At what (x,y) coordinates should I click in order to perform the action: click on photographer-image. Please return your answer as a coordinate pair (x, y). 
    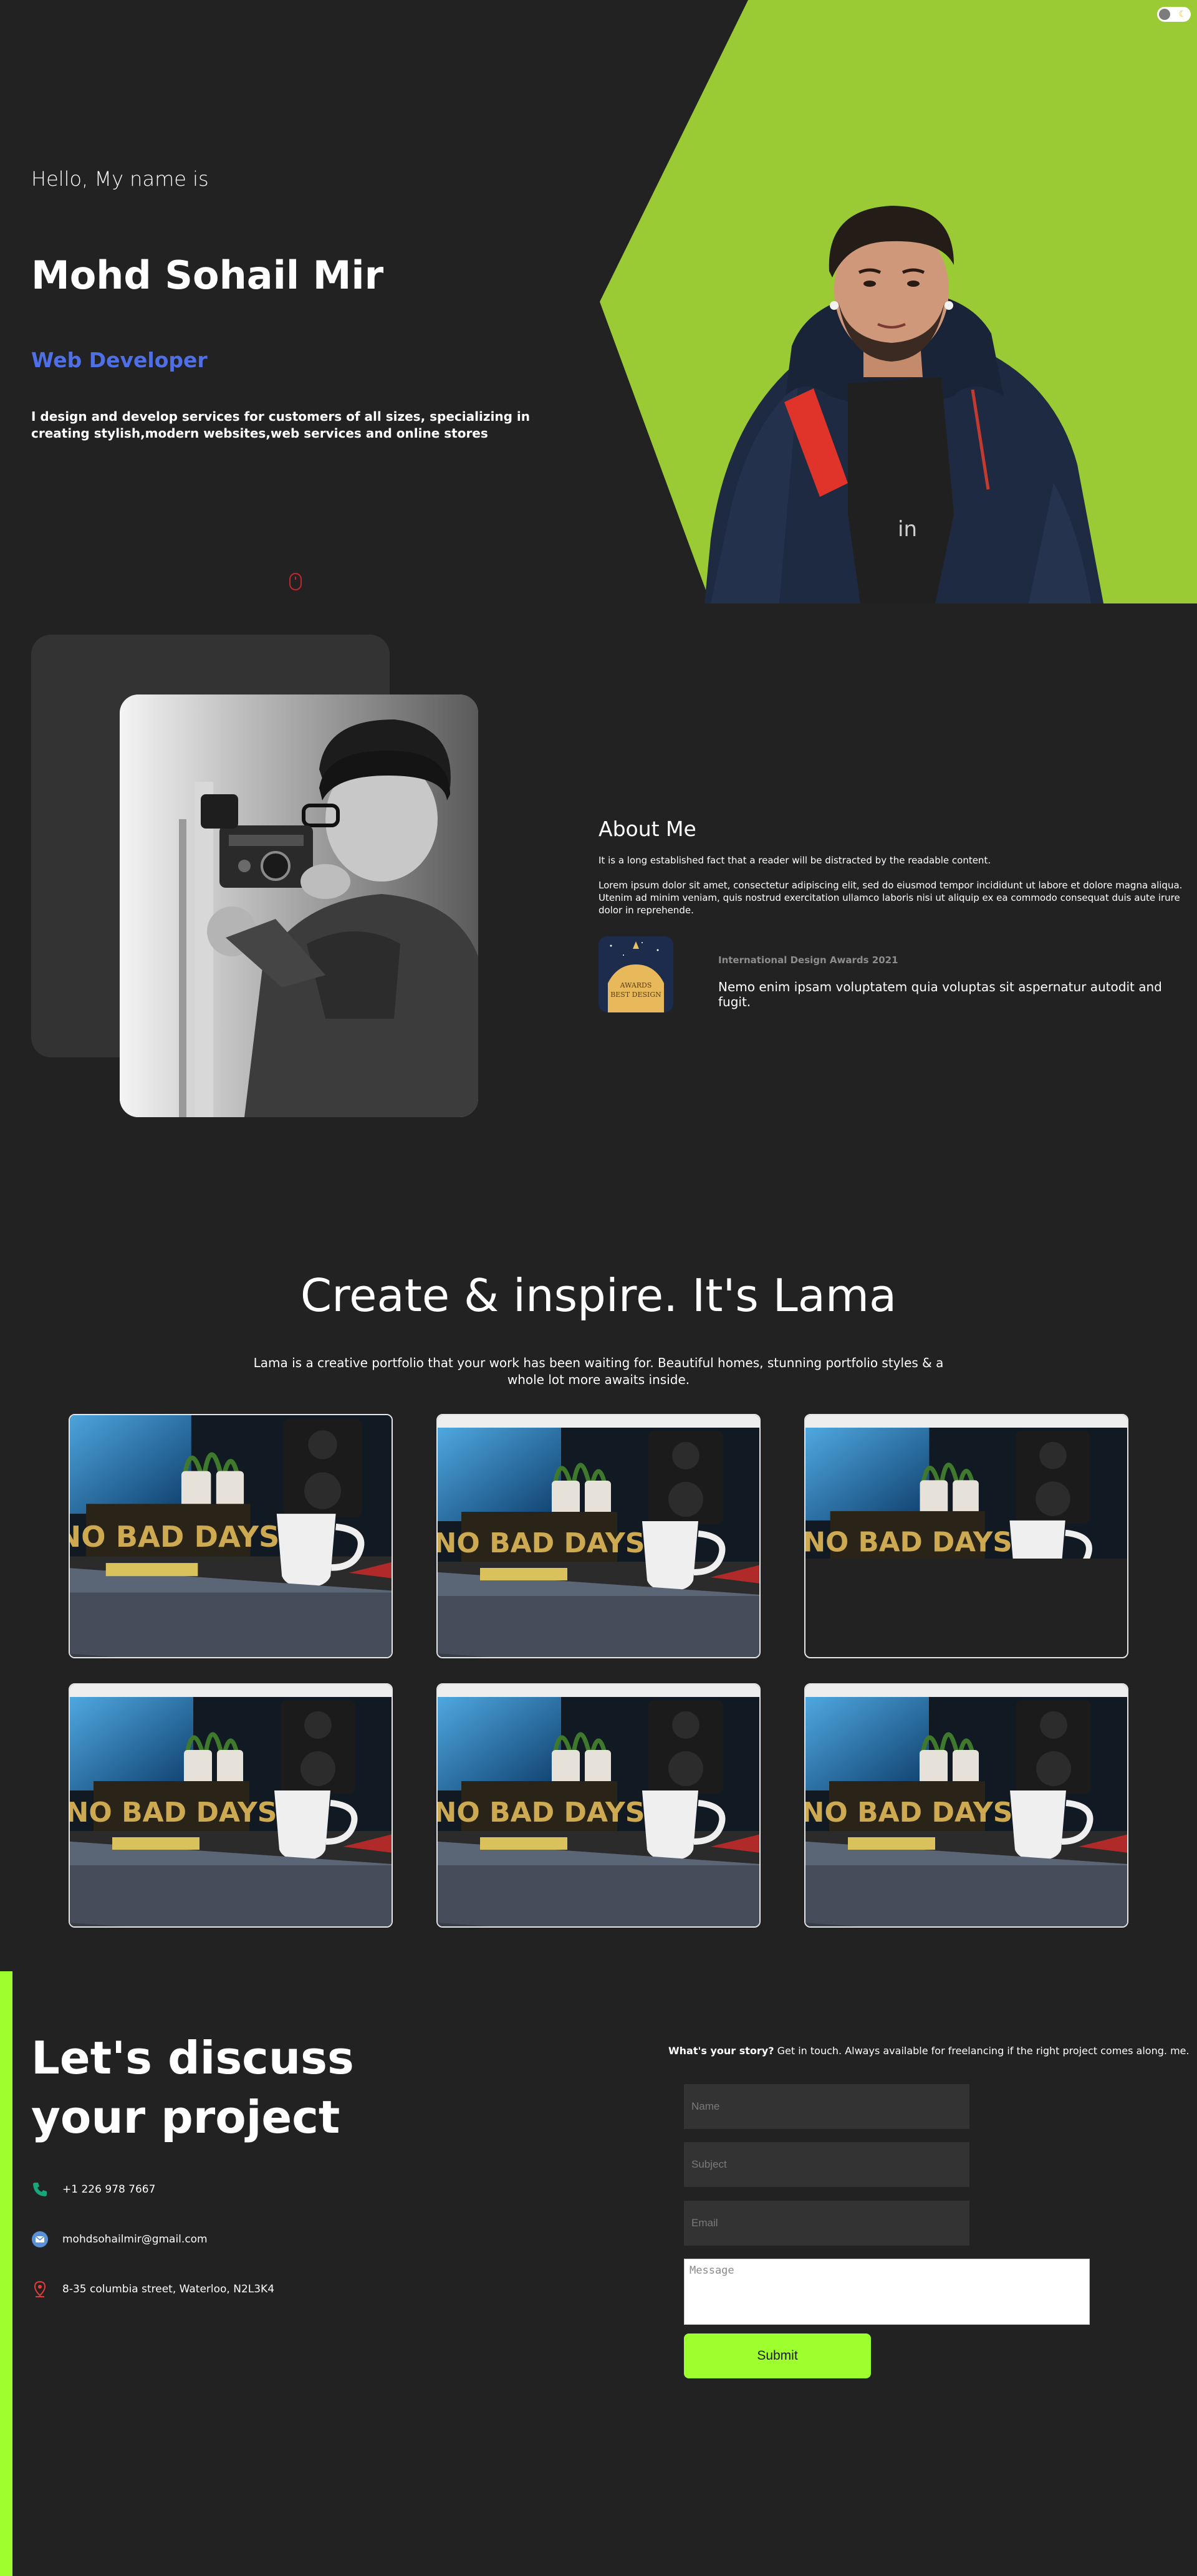
    Looking at the image, I should click on (299, 905).